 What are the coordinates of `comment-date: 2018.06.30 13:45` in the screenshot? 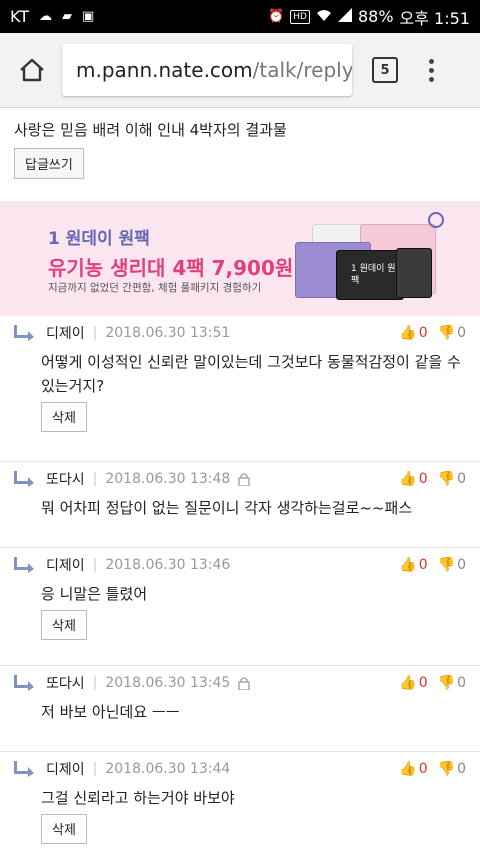 It's located at (168, 683).